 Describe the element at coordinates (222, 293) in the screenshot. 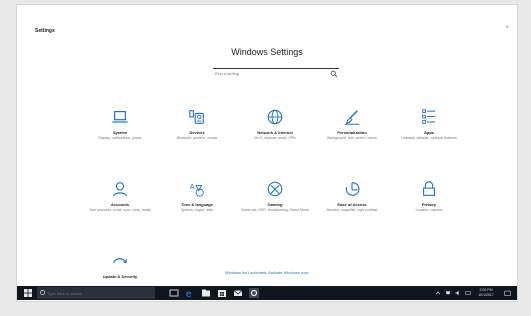

I see `store-icon` at that location.